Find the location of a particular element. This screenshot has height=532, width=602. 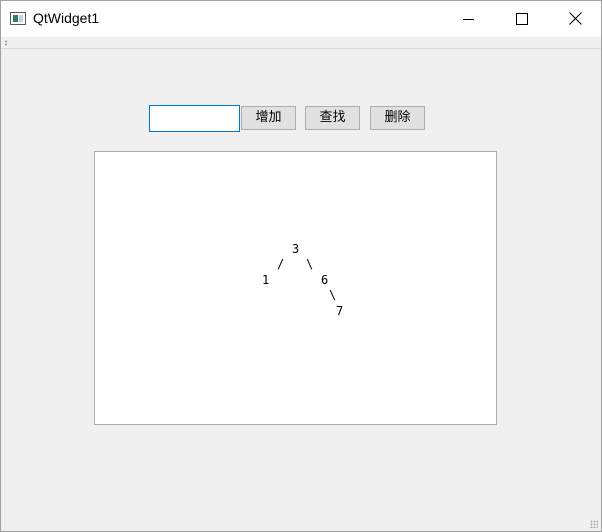

title-bar: QtWidget1 is located at coordinates (301, 19).